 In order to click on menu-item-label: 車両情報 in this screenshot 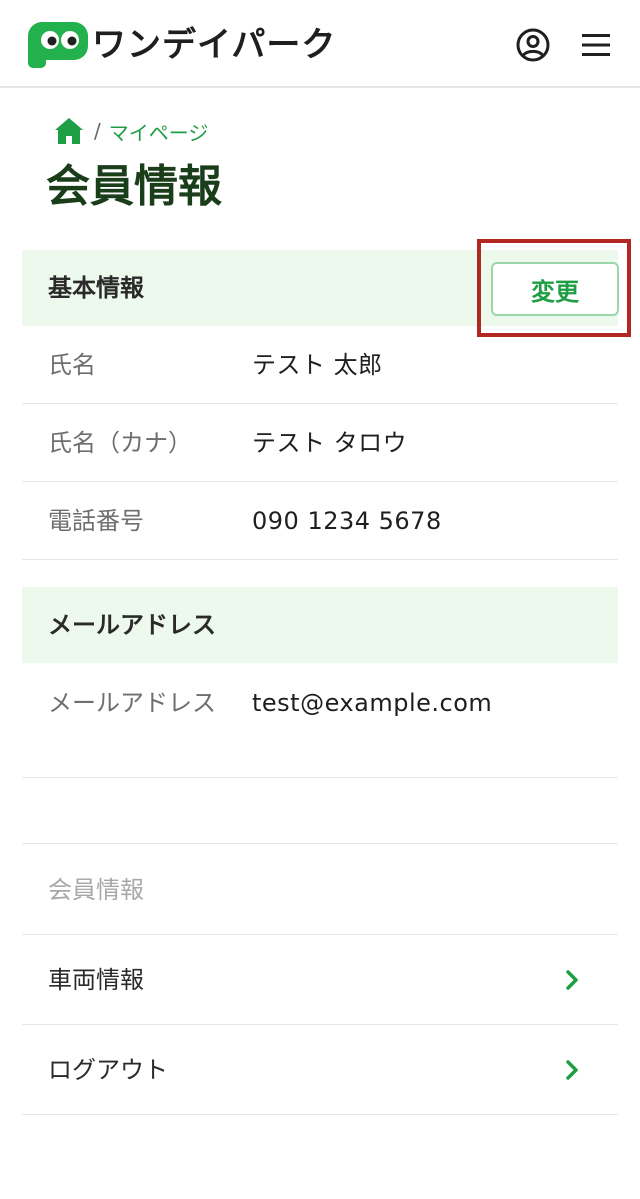, I will do `click(96, 980)`.